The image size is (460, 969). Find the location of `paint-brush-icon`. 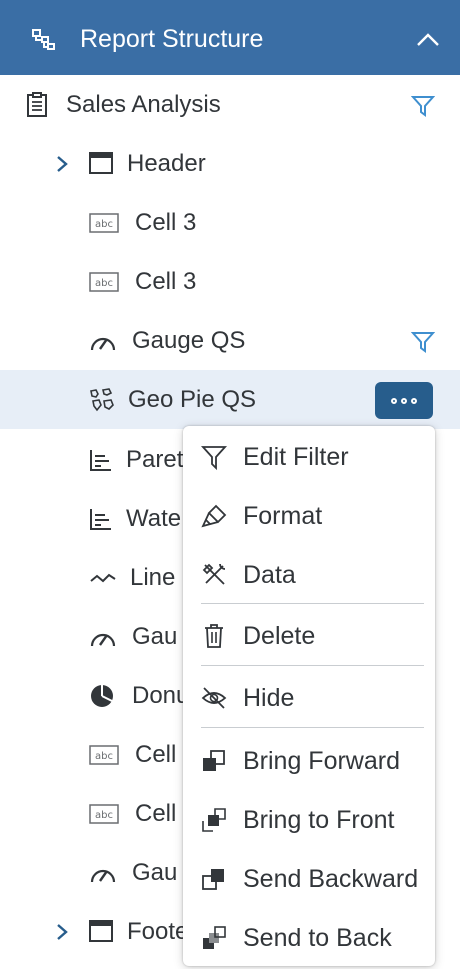

paint-brush-icon is located at coordinates (214, 516).